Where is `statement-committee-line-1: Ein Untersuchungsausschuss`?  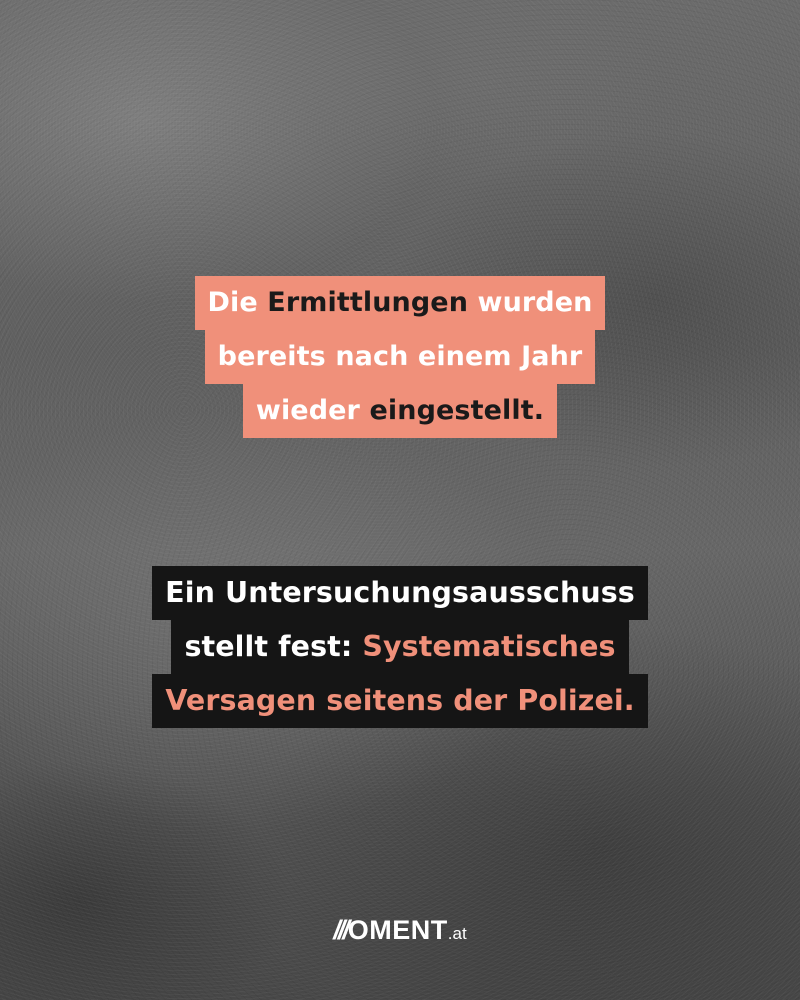 statement-committee-line-1: Ein Untersuchungsausschuss is located at coordinates (400, 593).